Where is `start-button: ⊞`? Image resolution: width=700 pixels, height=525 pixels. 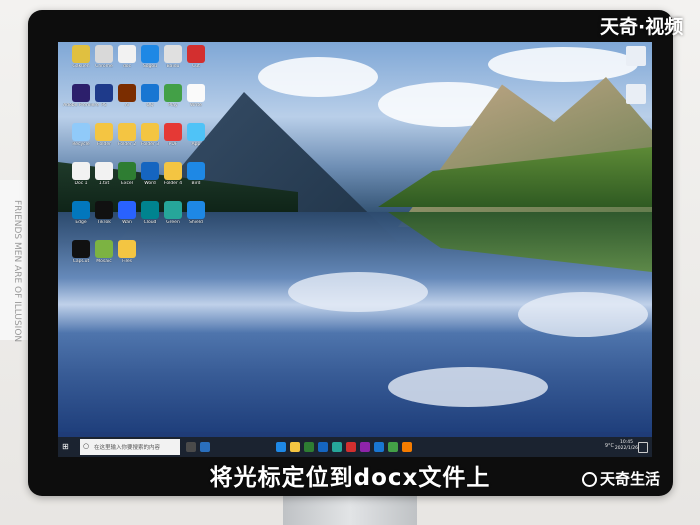 start-button: ⊞ is located at coordinates (67, 447).